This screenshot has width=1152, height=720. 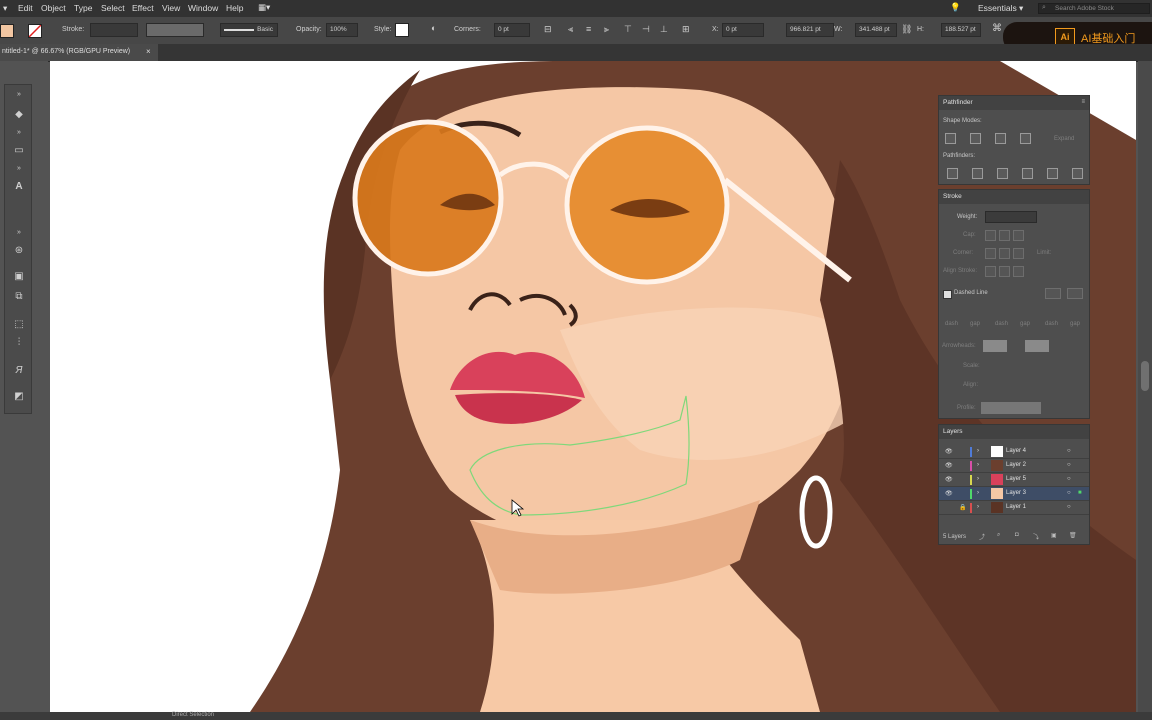 What do you see at coordinates (1083, 102) in the screenshot?
I see `panel-menu-icon: ≡` at bounding box center [1083, 102].